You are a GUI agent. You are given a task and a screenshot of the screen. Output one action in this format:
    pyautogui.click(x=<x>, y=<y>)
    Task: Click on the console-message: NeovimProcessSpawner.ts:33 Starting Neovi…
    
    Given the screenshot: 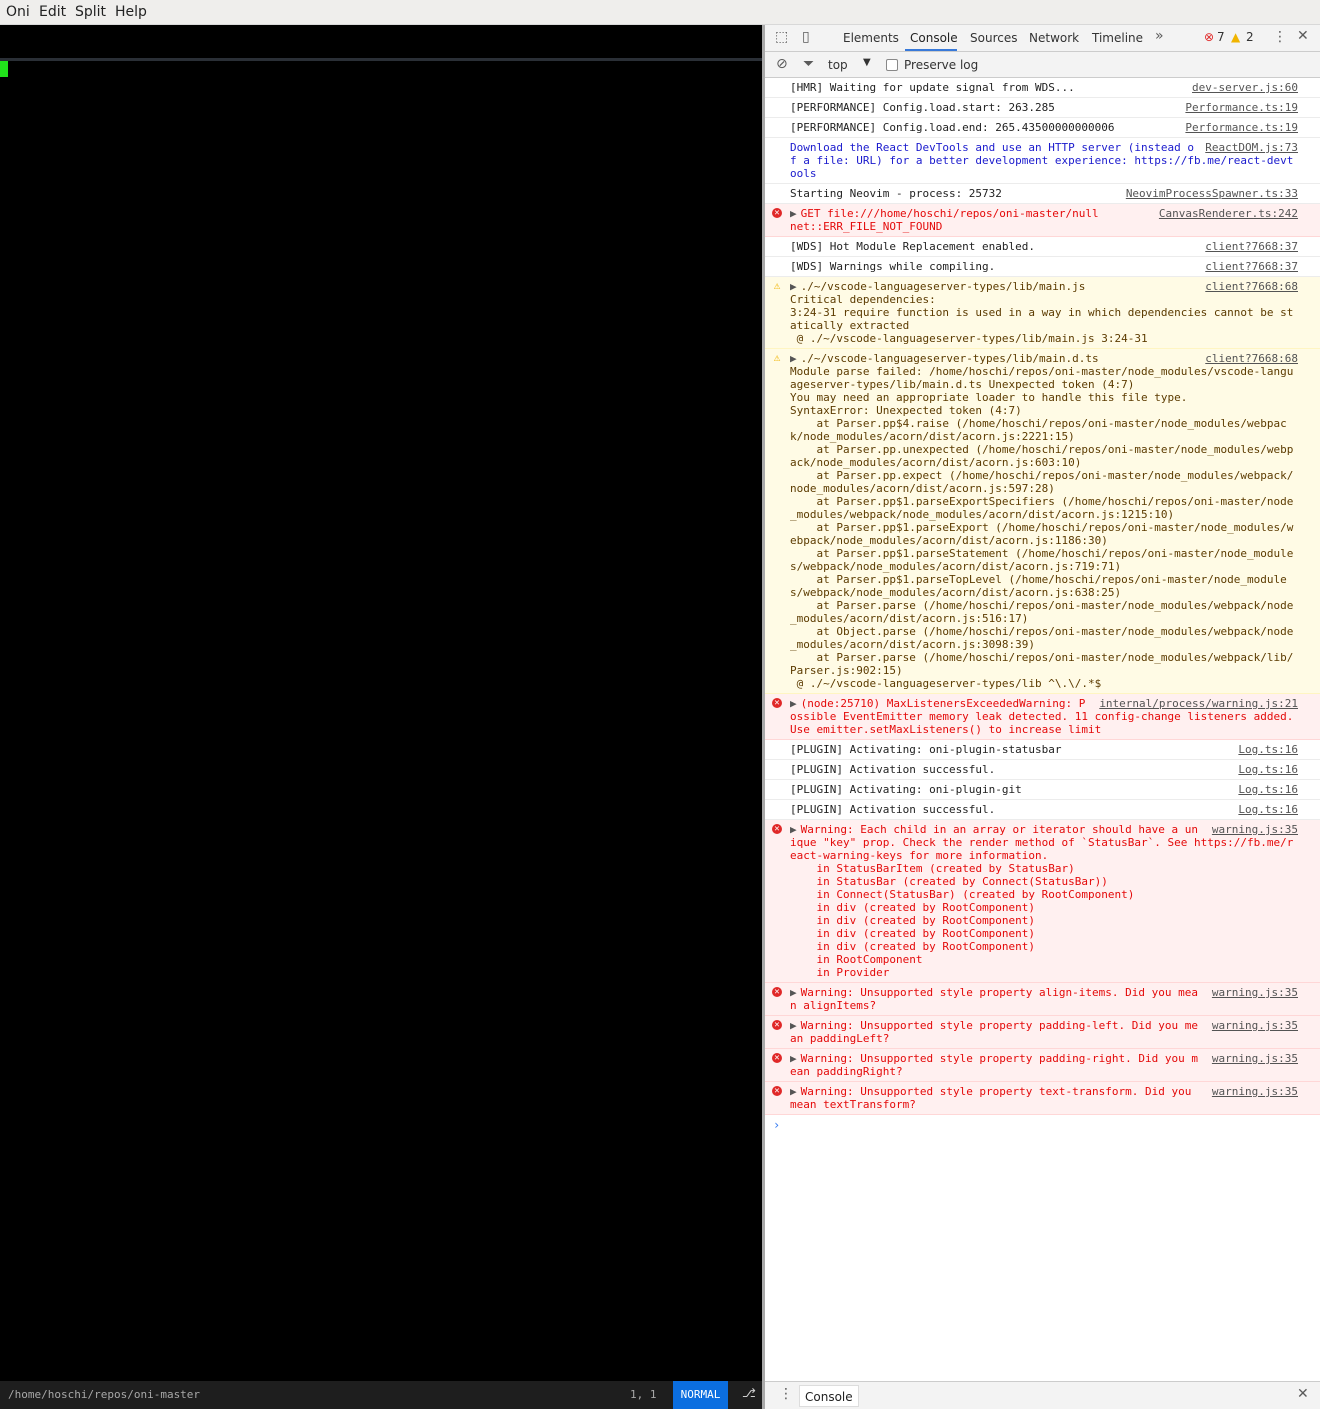 What is the action you would take?
    pyautogui.click(x=1042, y=194)
    